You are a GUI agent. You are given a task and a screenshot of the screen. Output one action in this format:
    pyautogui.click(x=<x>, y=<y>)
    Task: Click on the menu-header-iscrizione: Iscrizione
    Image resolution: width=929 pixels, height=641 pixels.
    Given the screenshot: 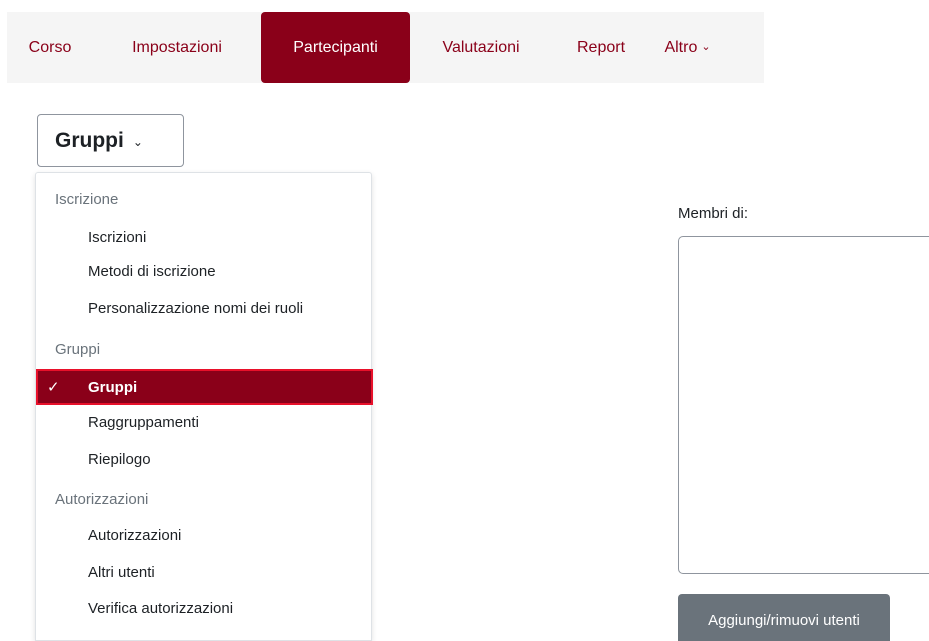 What is the action you would take?
    pyautogui.click(x=87, y=199)
    